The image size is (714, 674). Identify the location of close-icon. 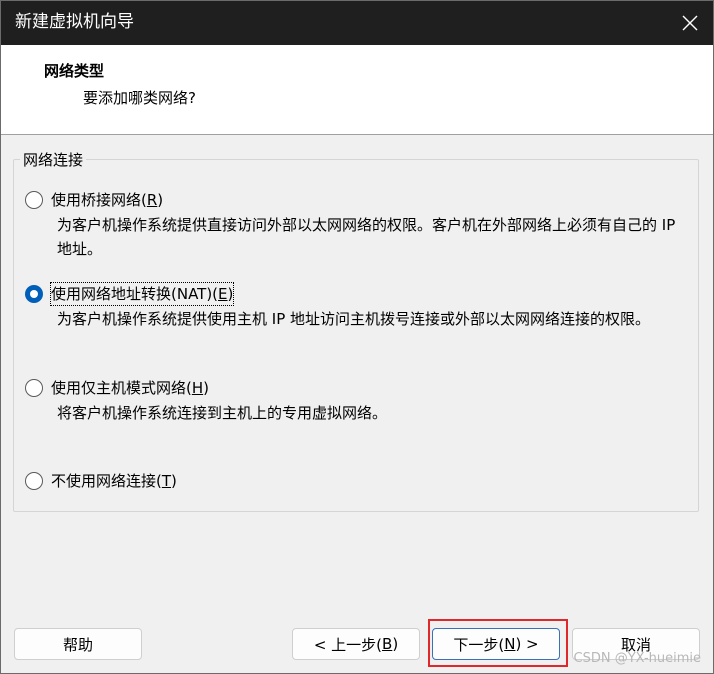
(690, 23).